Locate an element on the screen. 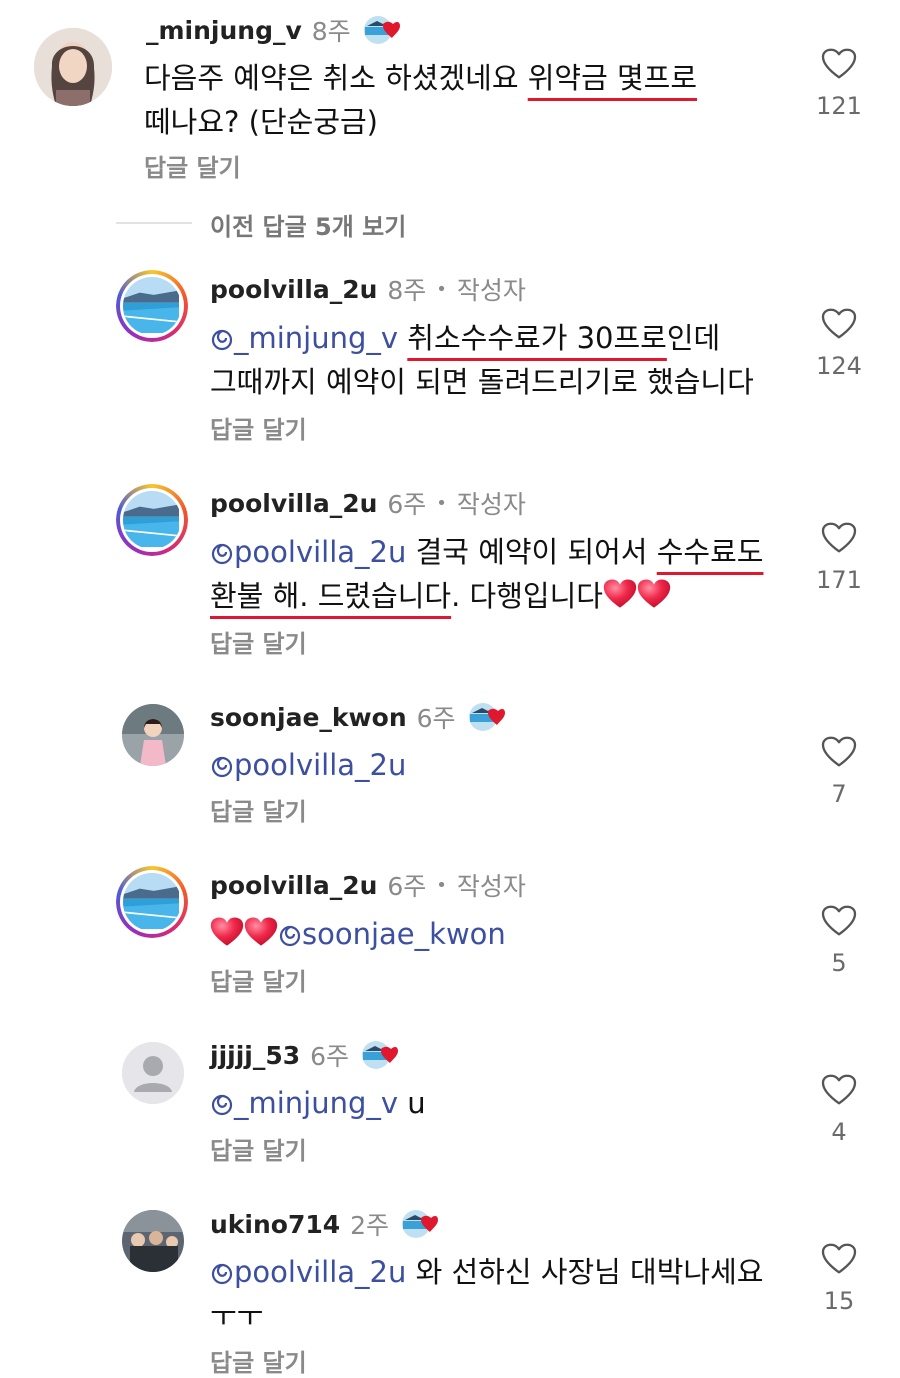  mention-text: soonjae_kwon is located at coordinates (404, 934).